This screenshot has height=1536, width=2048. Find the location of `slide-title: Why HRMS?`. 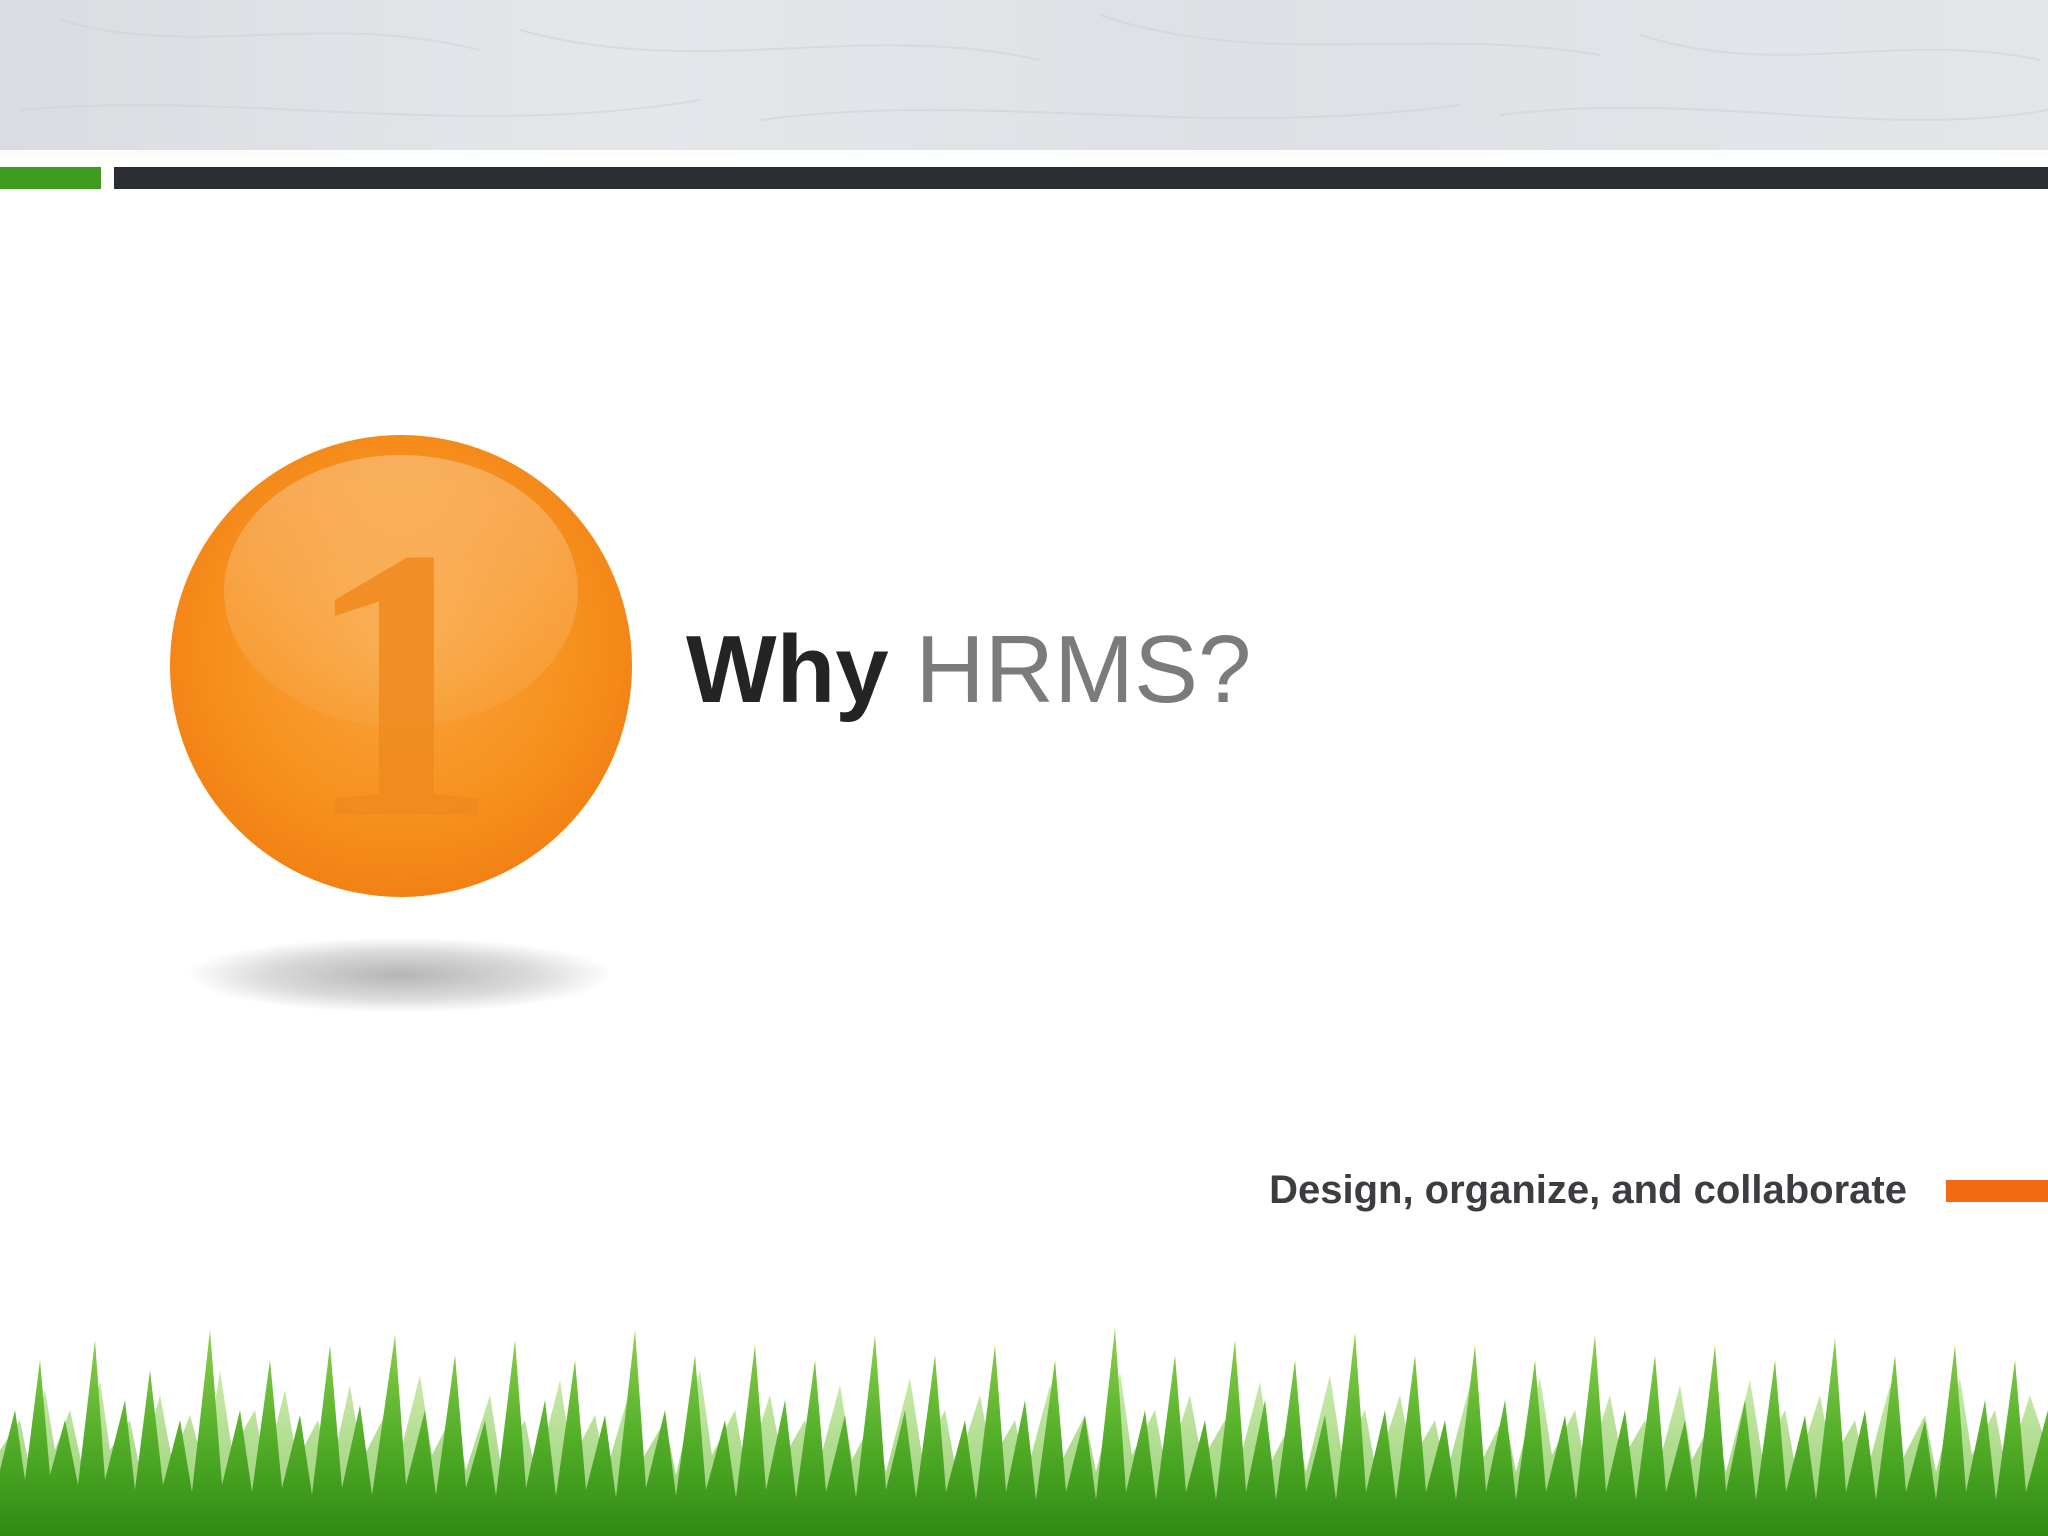

slide-title: Why HRMS? is located at coordinates (968, 670).